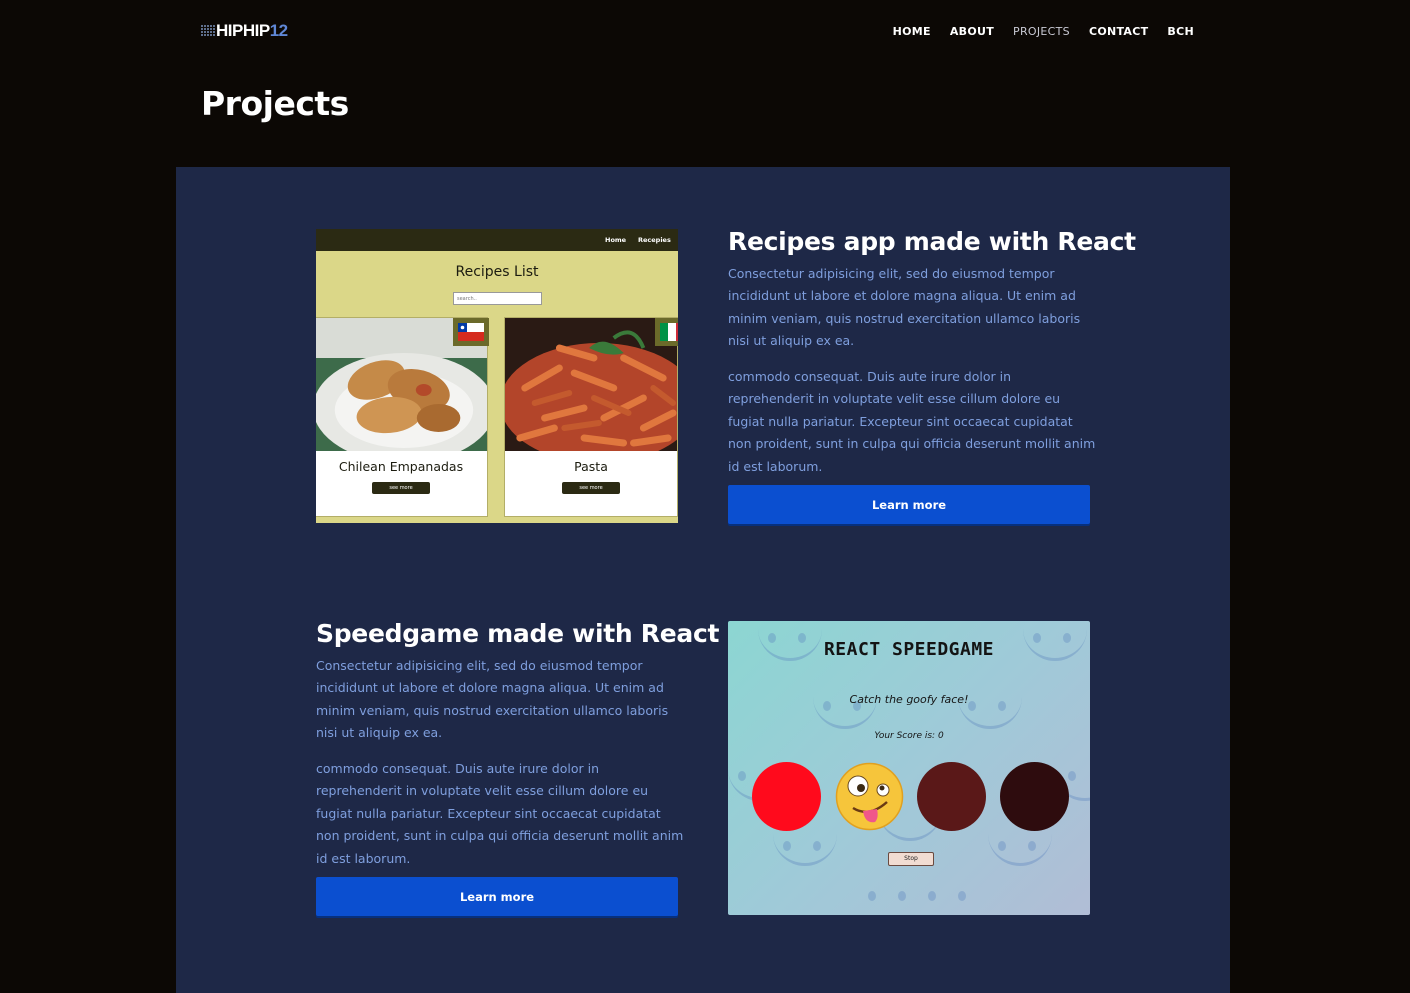 The height and width of the screenshot is (993, 1410). I want to click on game-score: Your Score is: 0, so click(909, 736).